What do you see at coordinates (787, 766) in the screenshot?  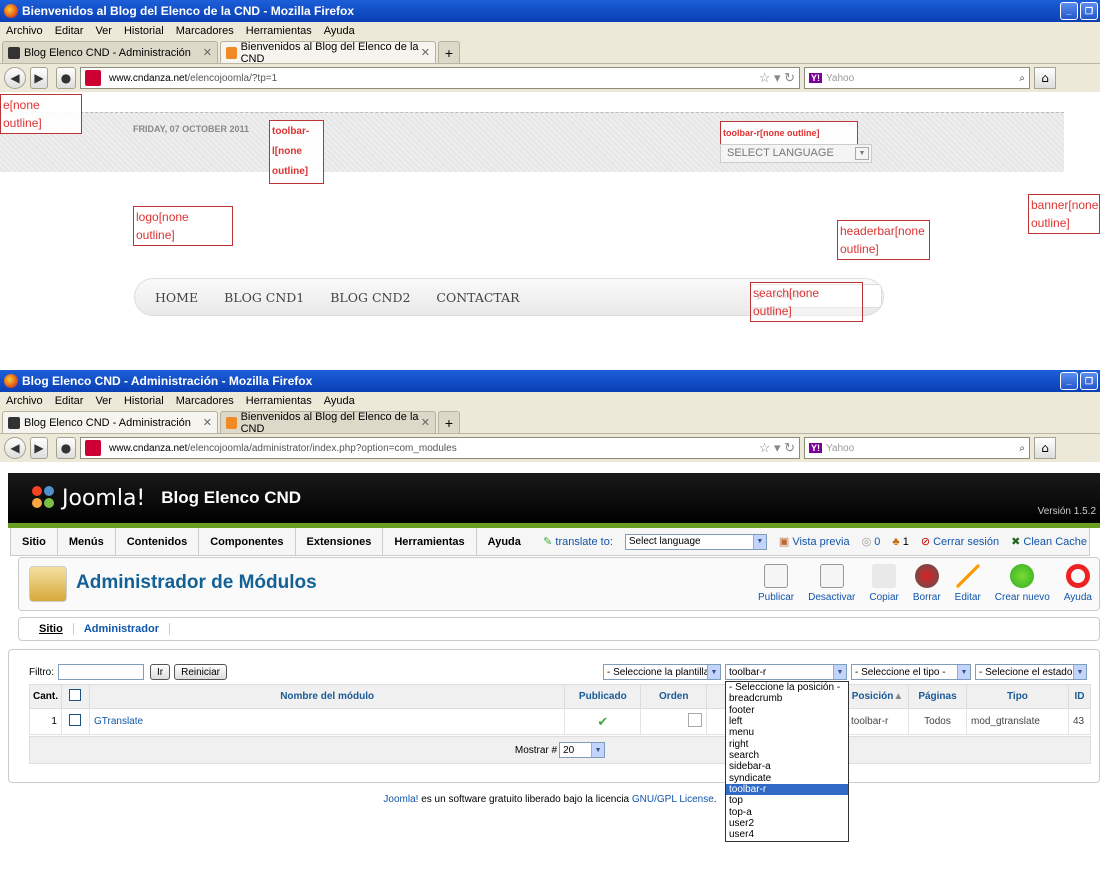 I see `position-option: sidebar-a` at bounding box center [787, 766].